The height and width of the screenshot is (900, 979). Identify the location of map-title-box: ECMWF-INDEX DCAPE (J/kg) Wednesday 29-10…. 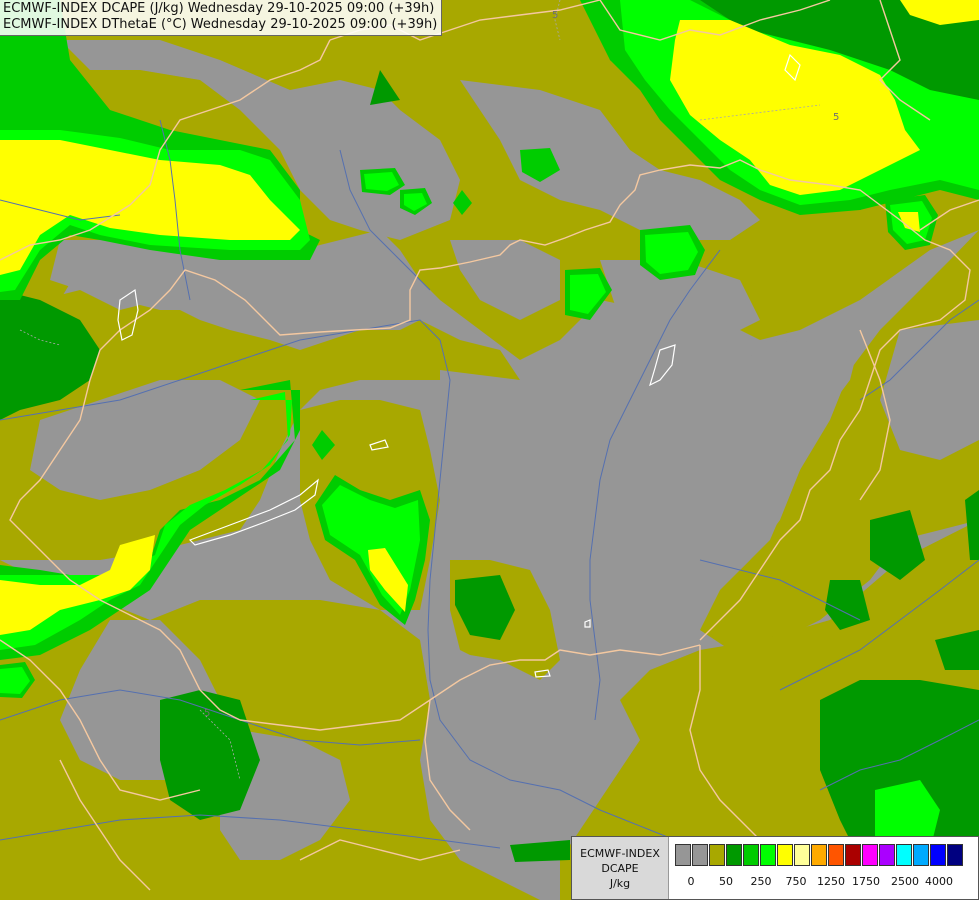
(221, 18).